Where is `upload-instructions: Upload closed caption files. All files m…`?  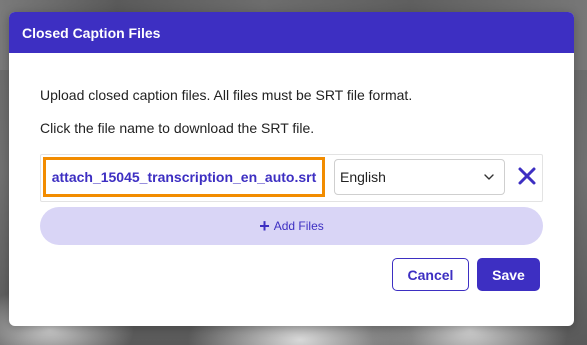 upload-instructions: Upload closed caption files. All files m… is located at coordinates (226, 95).